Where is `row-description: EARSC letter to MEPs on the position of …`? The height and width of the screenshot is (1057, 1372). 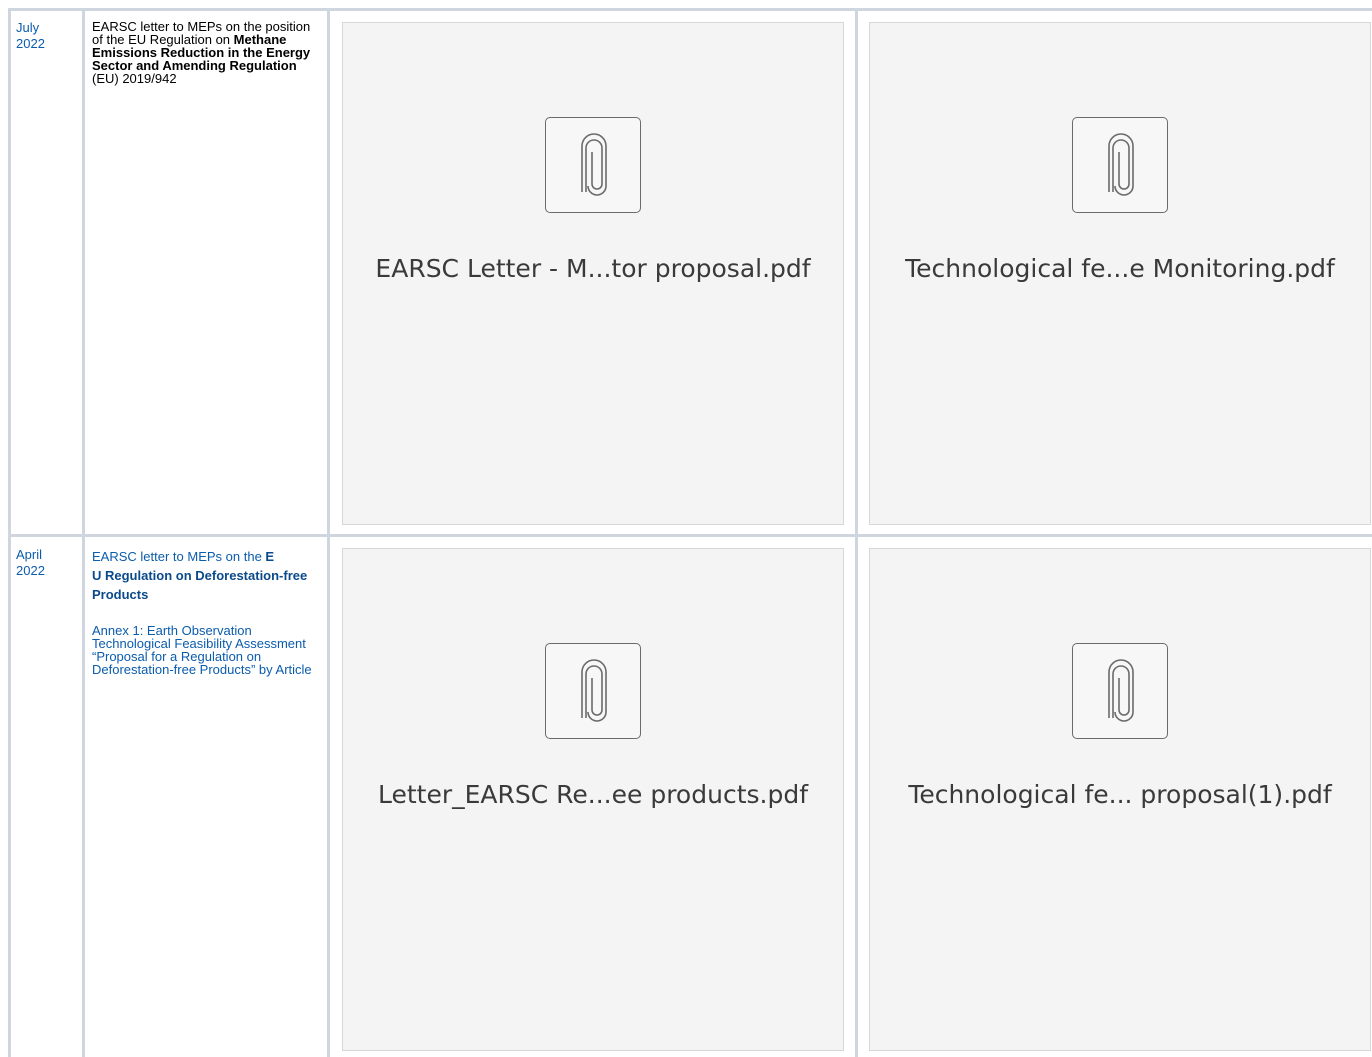
row-description: EARSC letter to MEPs on the position of … is located at coordinates (201, 52).